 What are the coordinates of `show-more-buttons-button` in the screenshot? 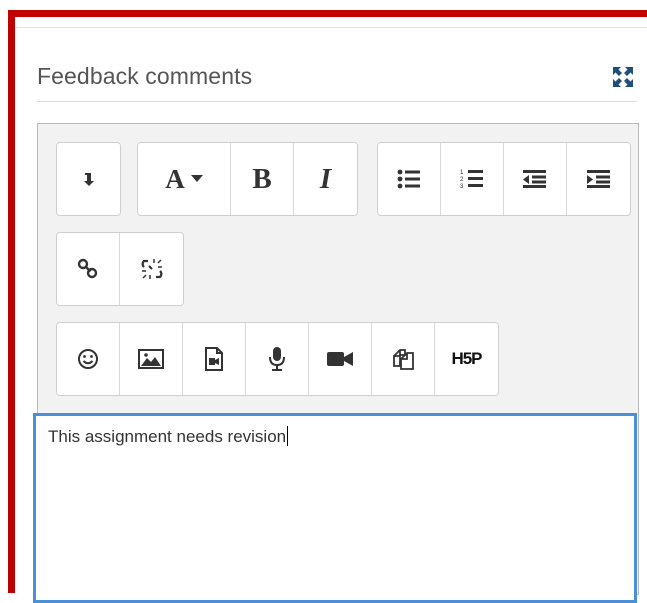 It's located at (88, 179).